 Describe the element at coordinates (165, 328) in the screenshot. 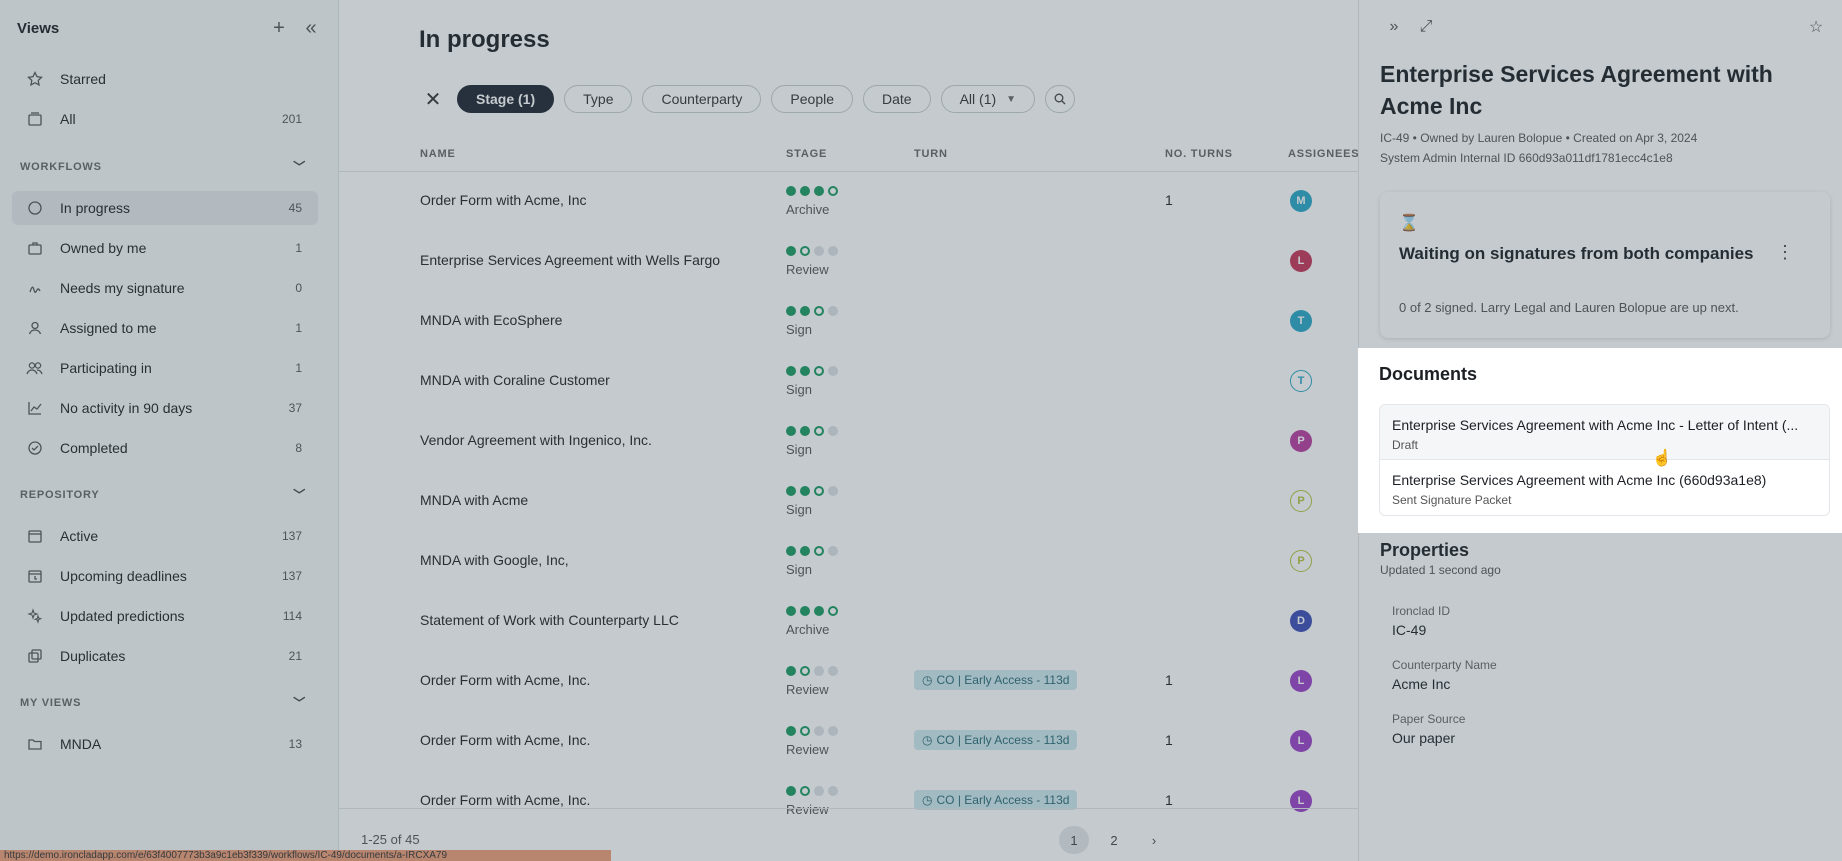

I see `sidebar-item-assigned-to-me: Assigned to me 1` at that location.